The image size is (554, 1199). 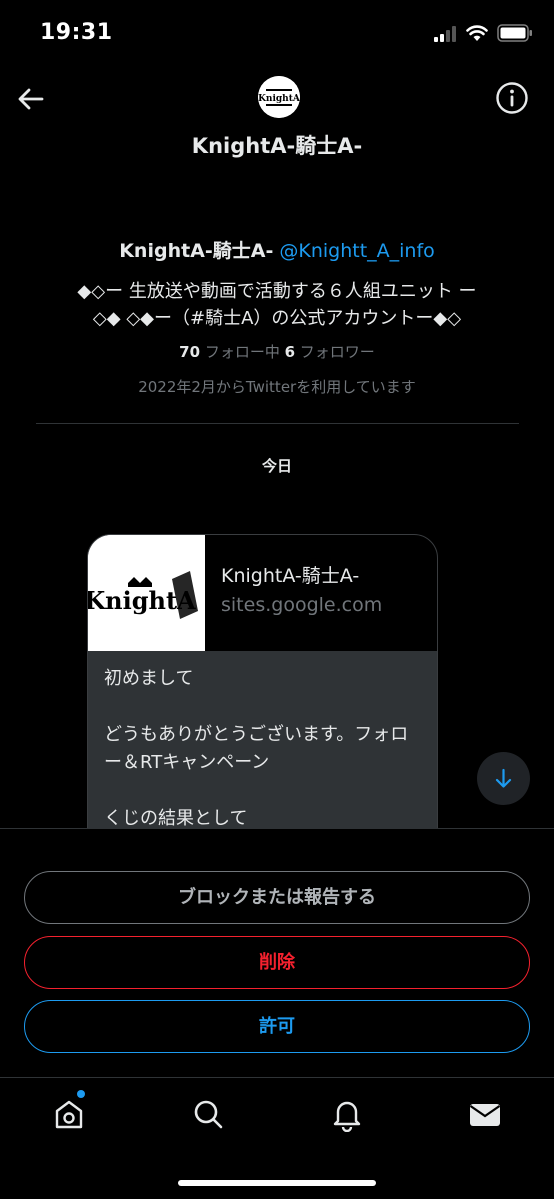 What do you see at coordinates (445, 34) in the screenshot?
I see `cellular-signal-icon` at bounding box center [445, 34].